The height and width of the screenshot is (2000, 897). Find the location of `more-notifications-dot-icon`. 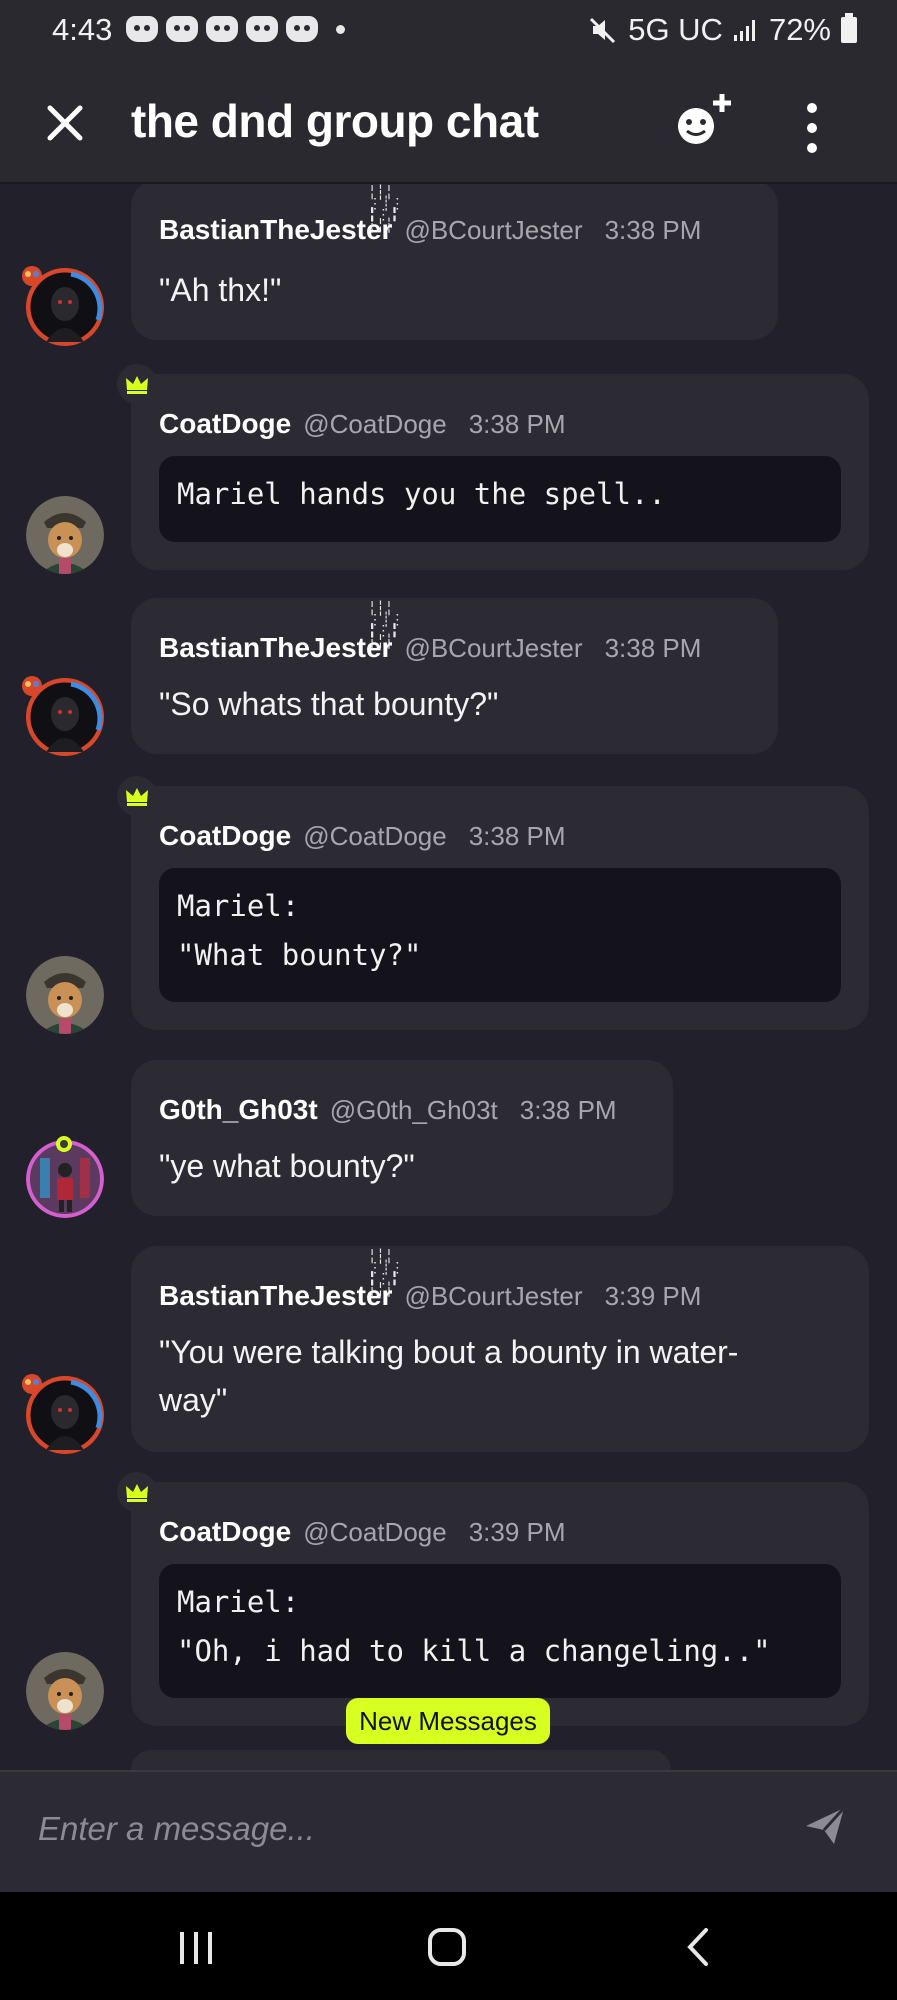

more-notifications-dot-icon is located at coordinates (340, 29).